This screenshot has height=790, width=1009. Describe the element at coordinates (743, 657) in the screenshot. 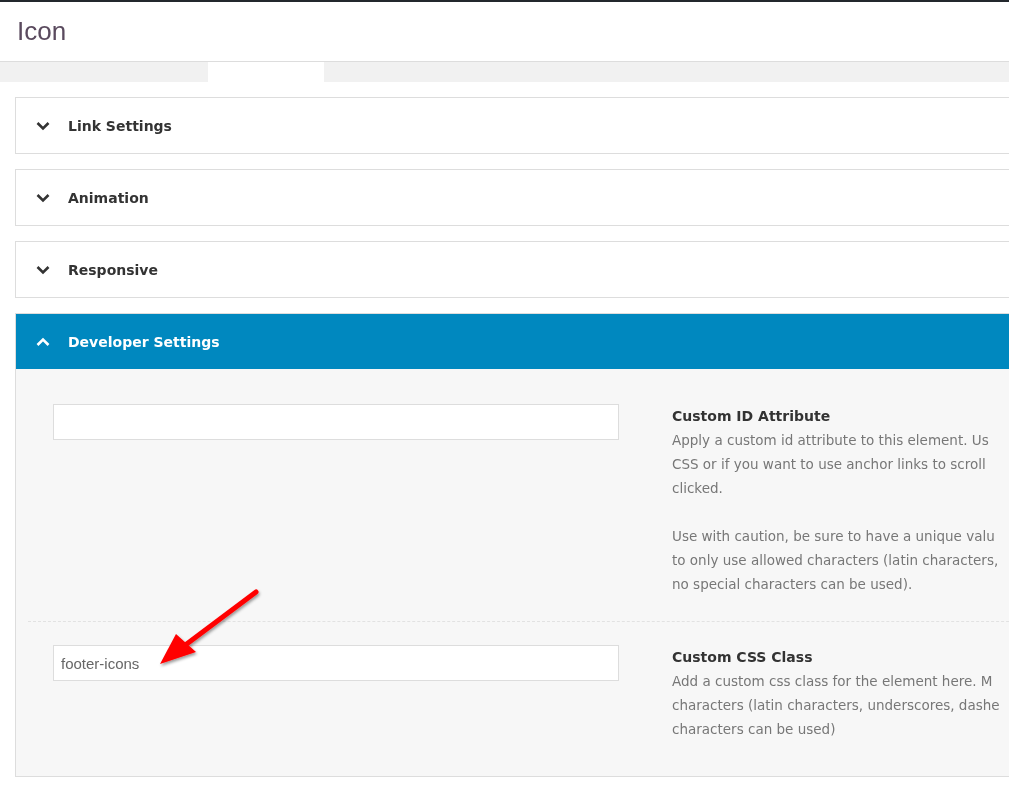

I see `field-label: Custom CSS Class` at that location.